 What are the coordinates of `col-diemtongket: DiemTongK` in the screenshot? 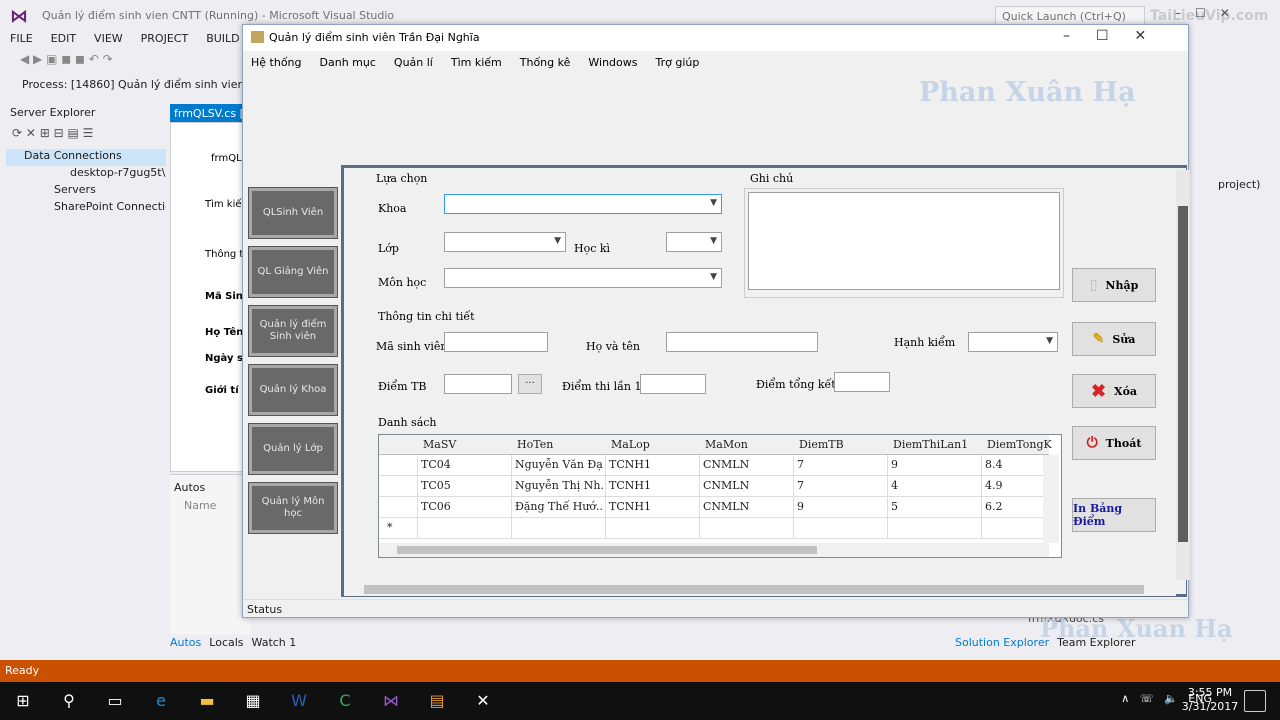 It's located at (1019, 444).